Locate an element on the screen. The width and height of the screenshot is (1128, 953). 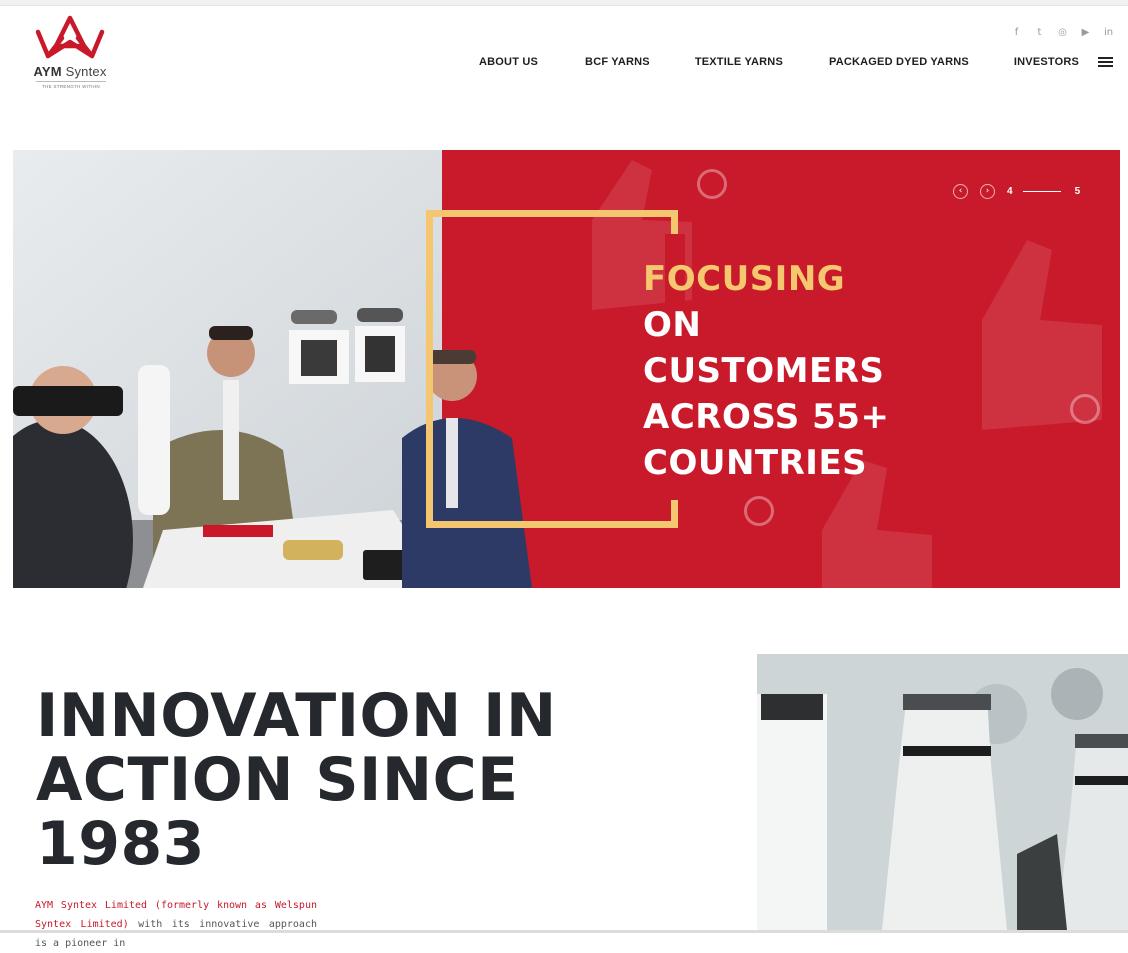
innovation-heading: INNOVATION IN ACTION SINCE 1983 is located at coordinates (296, 780).